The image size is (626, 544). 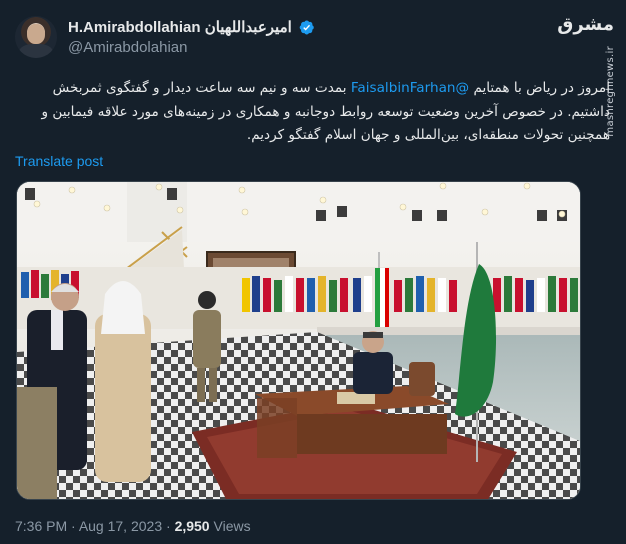 I want to click on verified-badge-icon, so click(x=306, y=27).